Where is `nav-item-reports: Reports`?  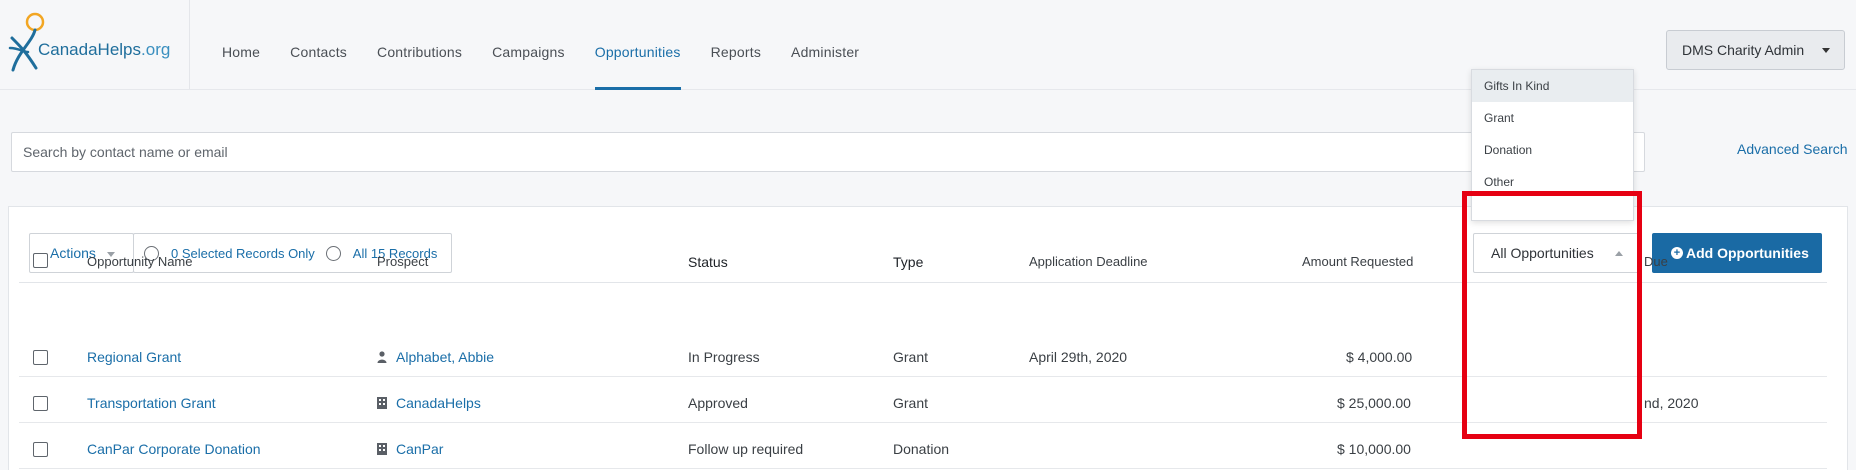 nav-item-reports: Reports is located at coordinates (736, 45).